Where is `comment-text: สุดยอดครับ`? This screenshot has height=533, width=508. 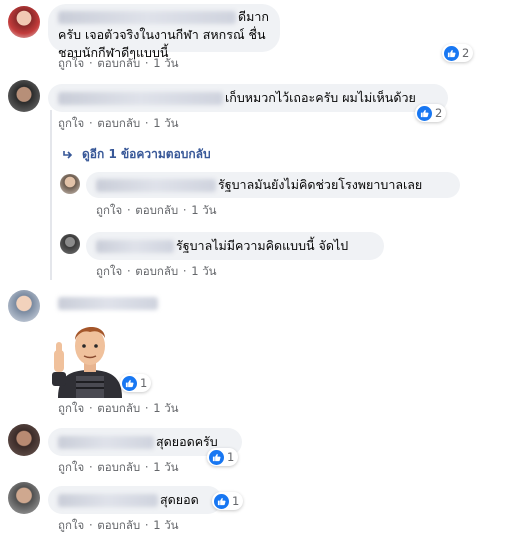
comment-text: สุดยอดครับ is located at coordinates (187, 441).